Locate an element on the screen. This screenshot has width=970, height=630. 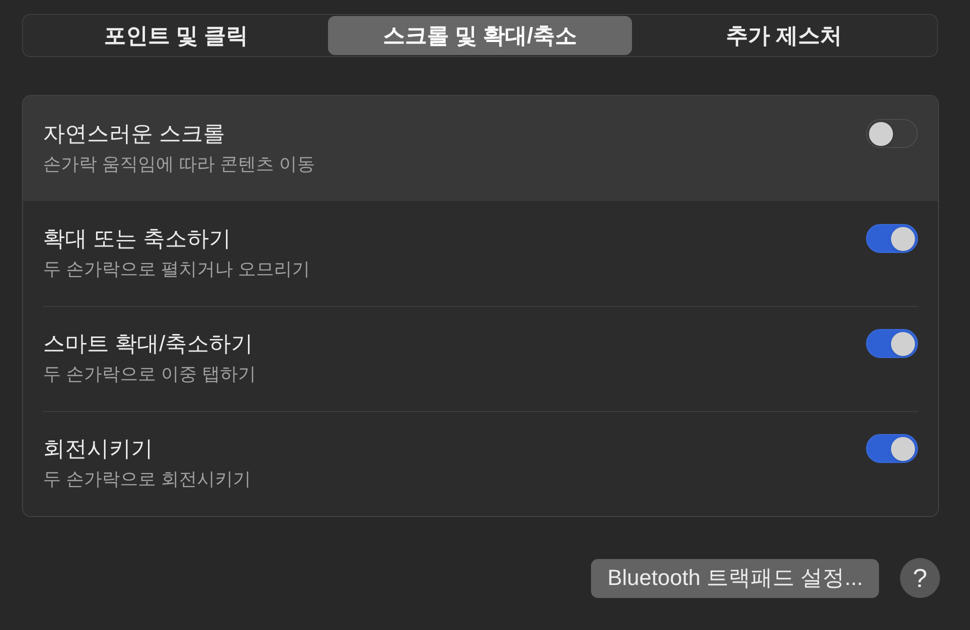
setting-description: 두 손가락으로 회전시키기 is located at coordinates (147, 479).